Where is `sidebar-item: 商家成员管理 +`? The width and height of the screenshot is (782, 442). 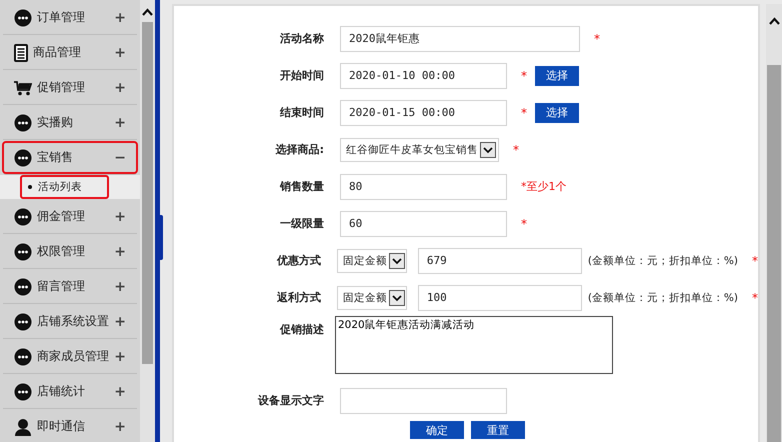
sidebar-item: 商家成员管理 + is located at coordinates (70, 356).